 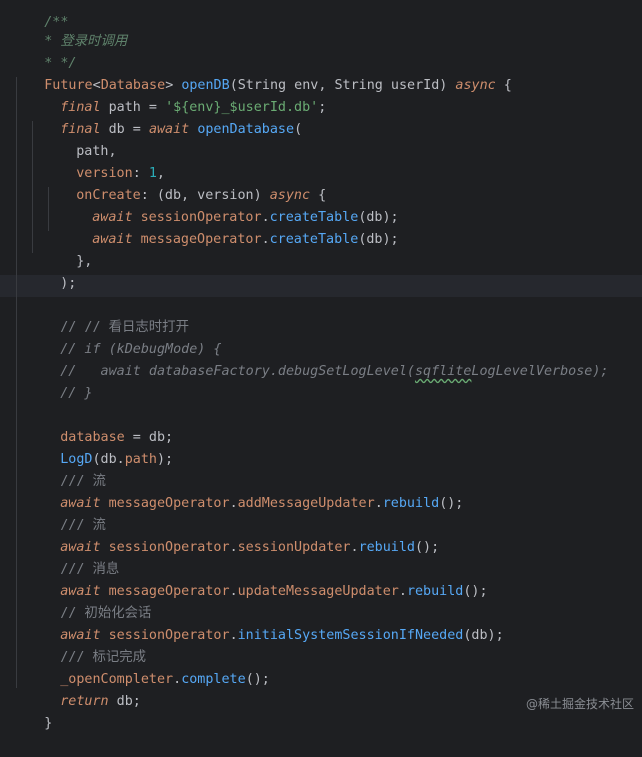 What do you see at coordinates (475, 85) in the screenshot?
I see `keyword-async: async` at bounding box center [475, 85].